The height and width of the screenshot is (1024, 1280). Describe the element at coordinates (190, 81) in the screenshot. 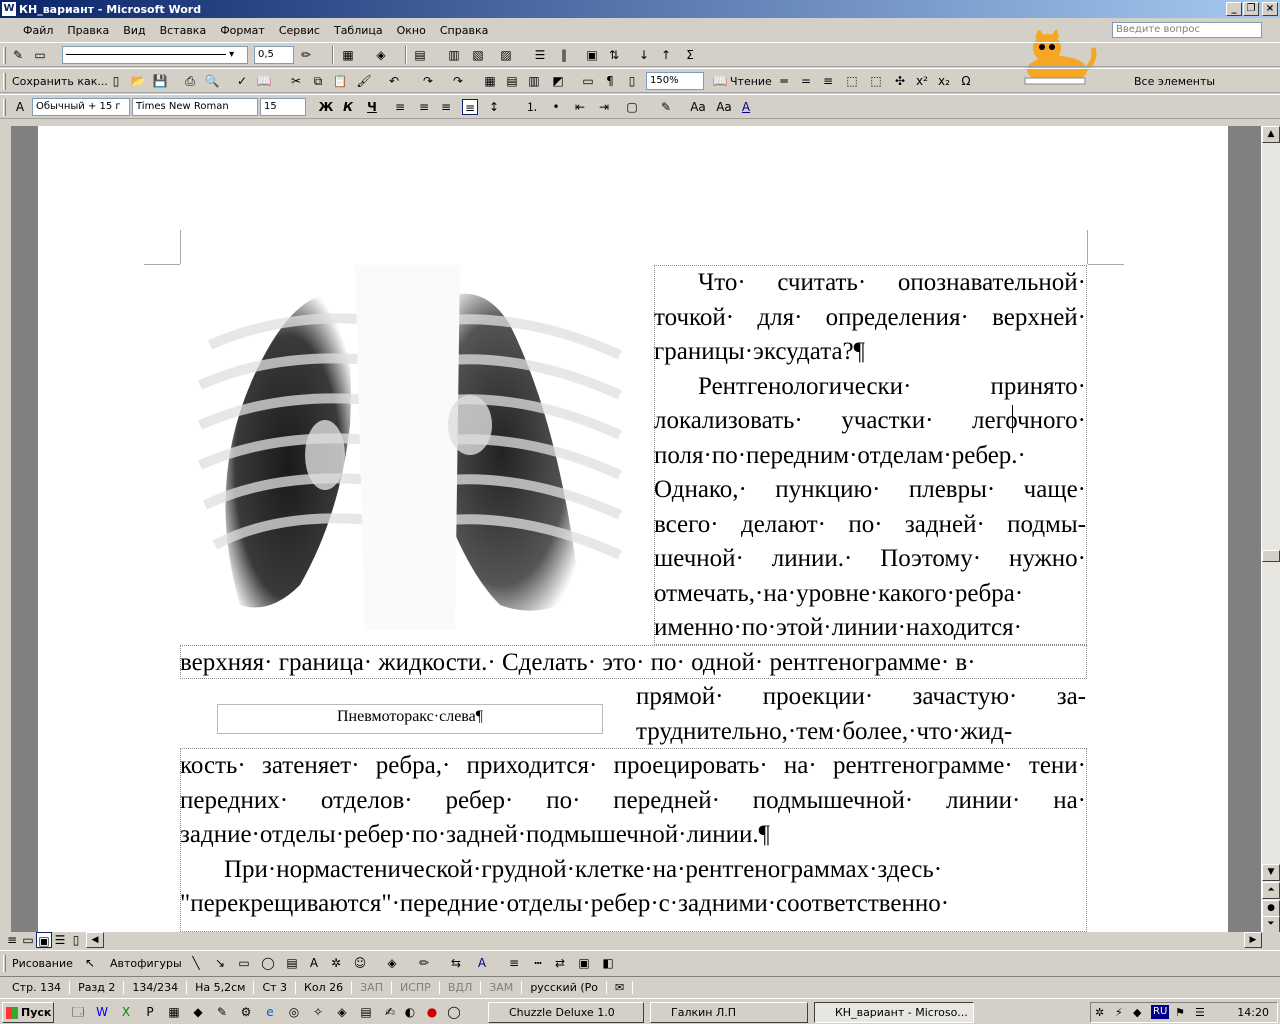

I see `print-icon: ⎙` at that location.